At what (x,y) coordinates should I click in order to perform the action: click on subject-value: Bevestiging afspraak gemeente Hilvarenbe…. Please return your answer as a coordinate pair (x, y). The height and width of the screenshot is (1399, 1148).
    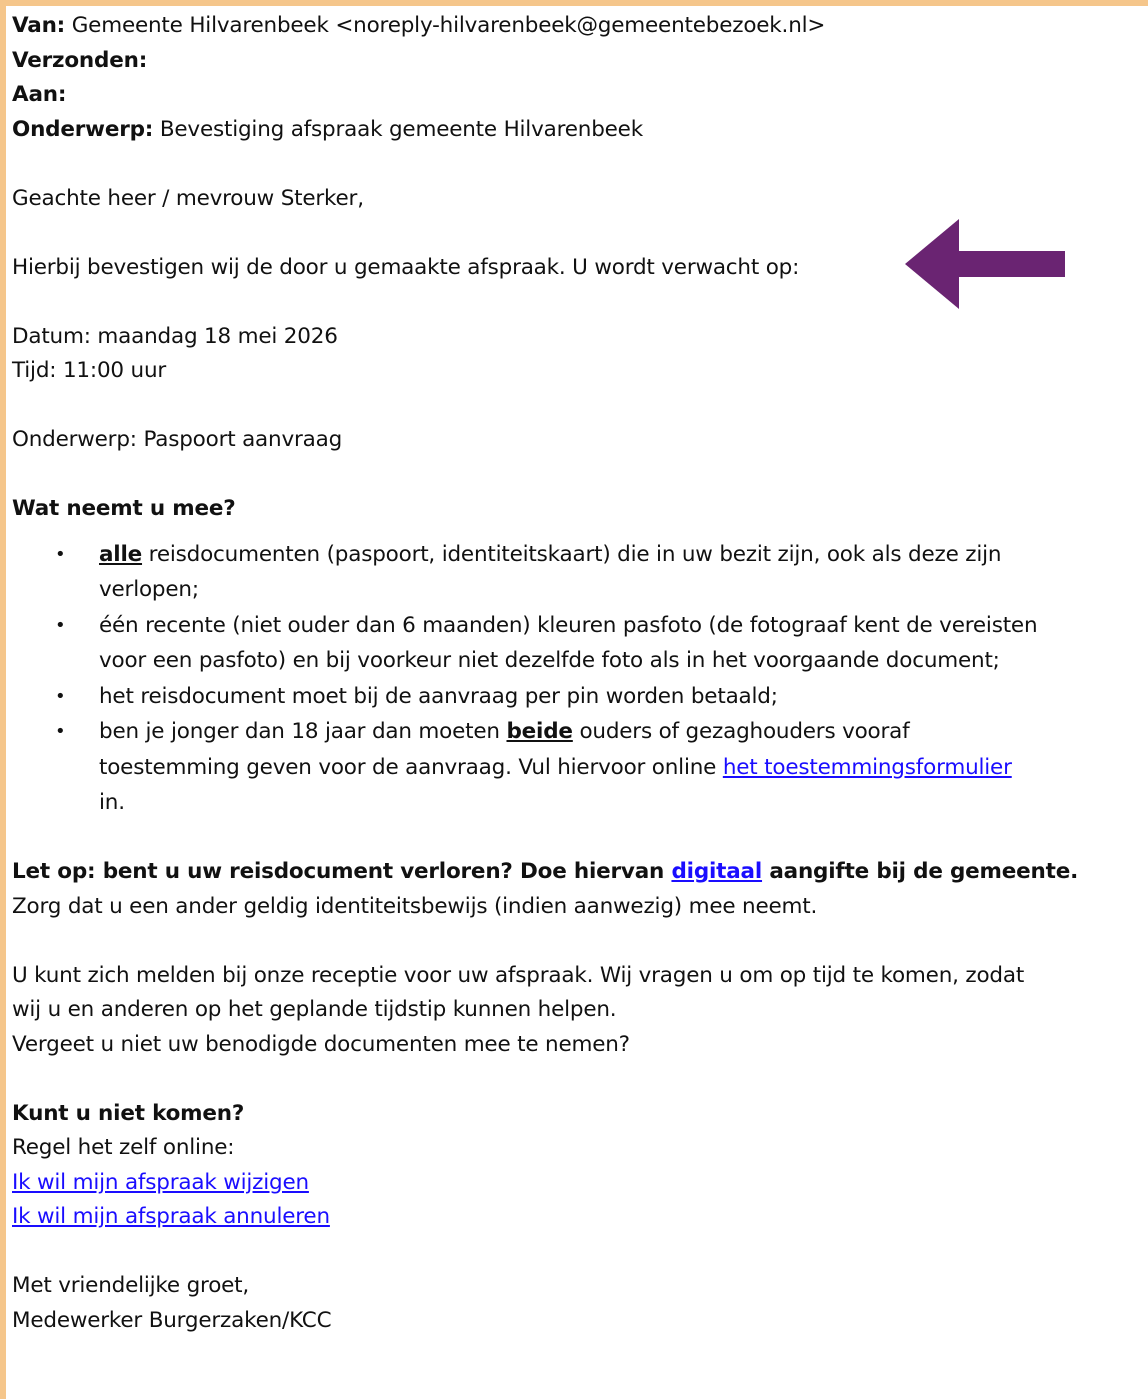
    Looking at the image, I should click on (401, 129).